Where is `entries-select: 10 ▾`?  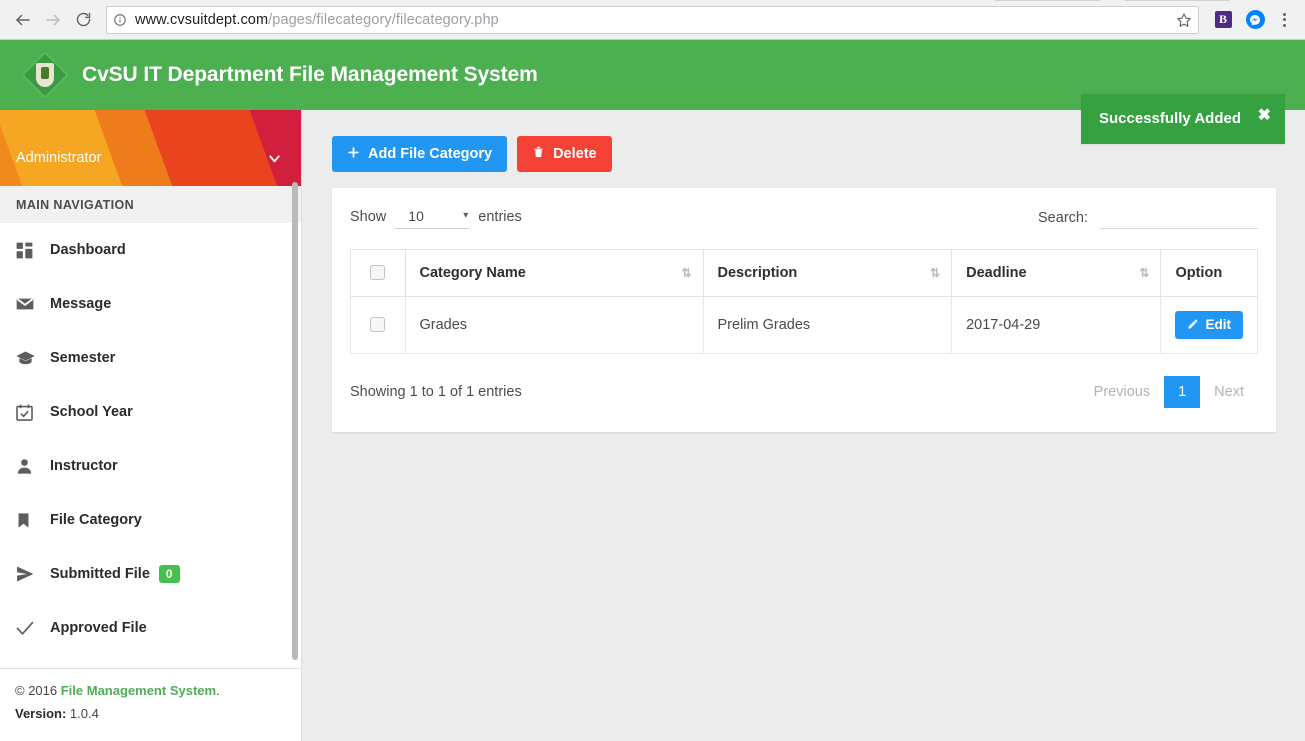 entries-select: 10 ▾ is located at coordinates (432, 217).